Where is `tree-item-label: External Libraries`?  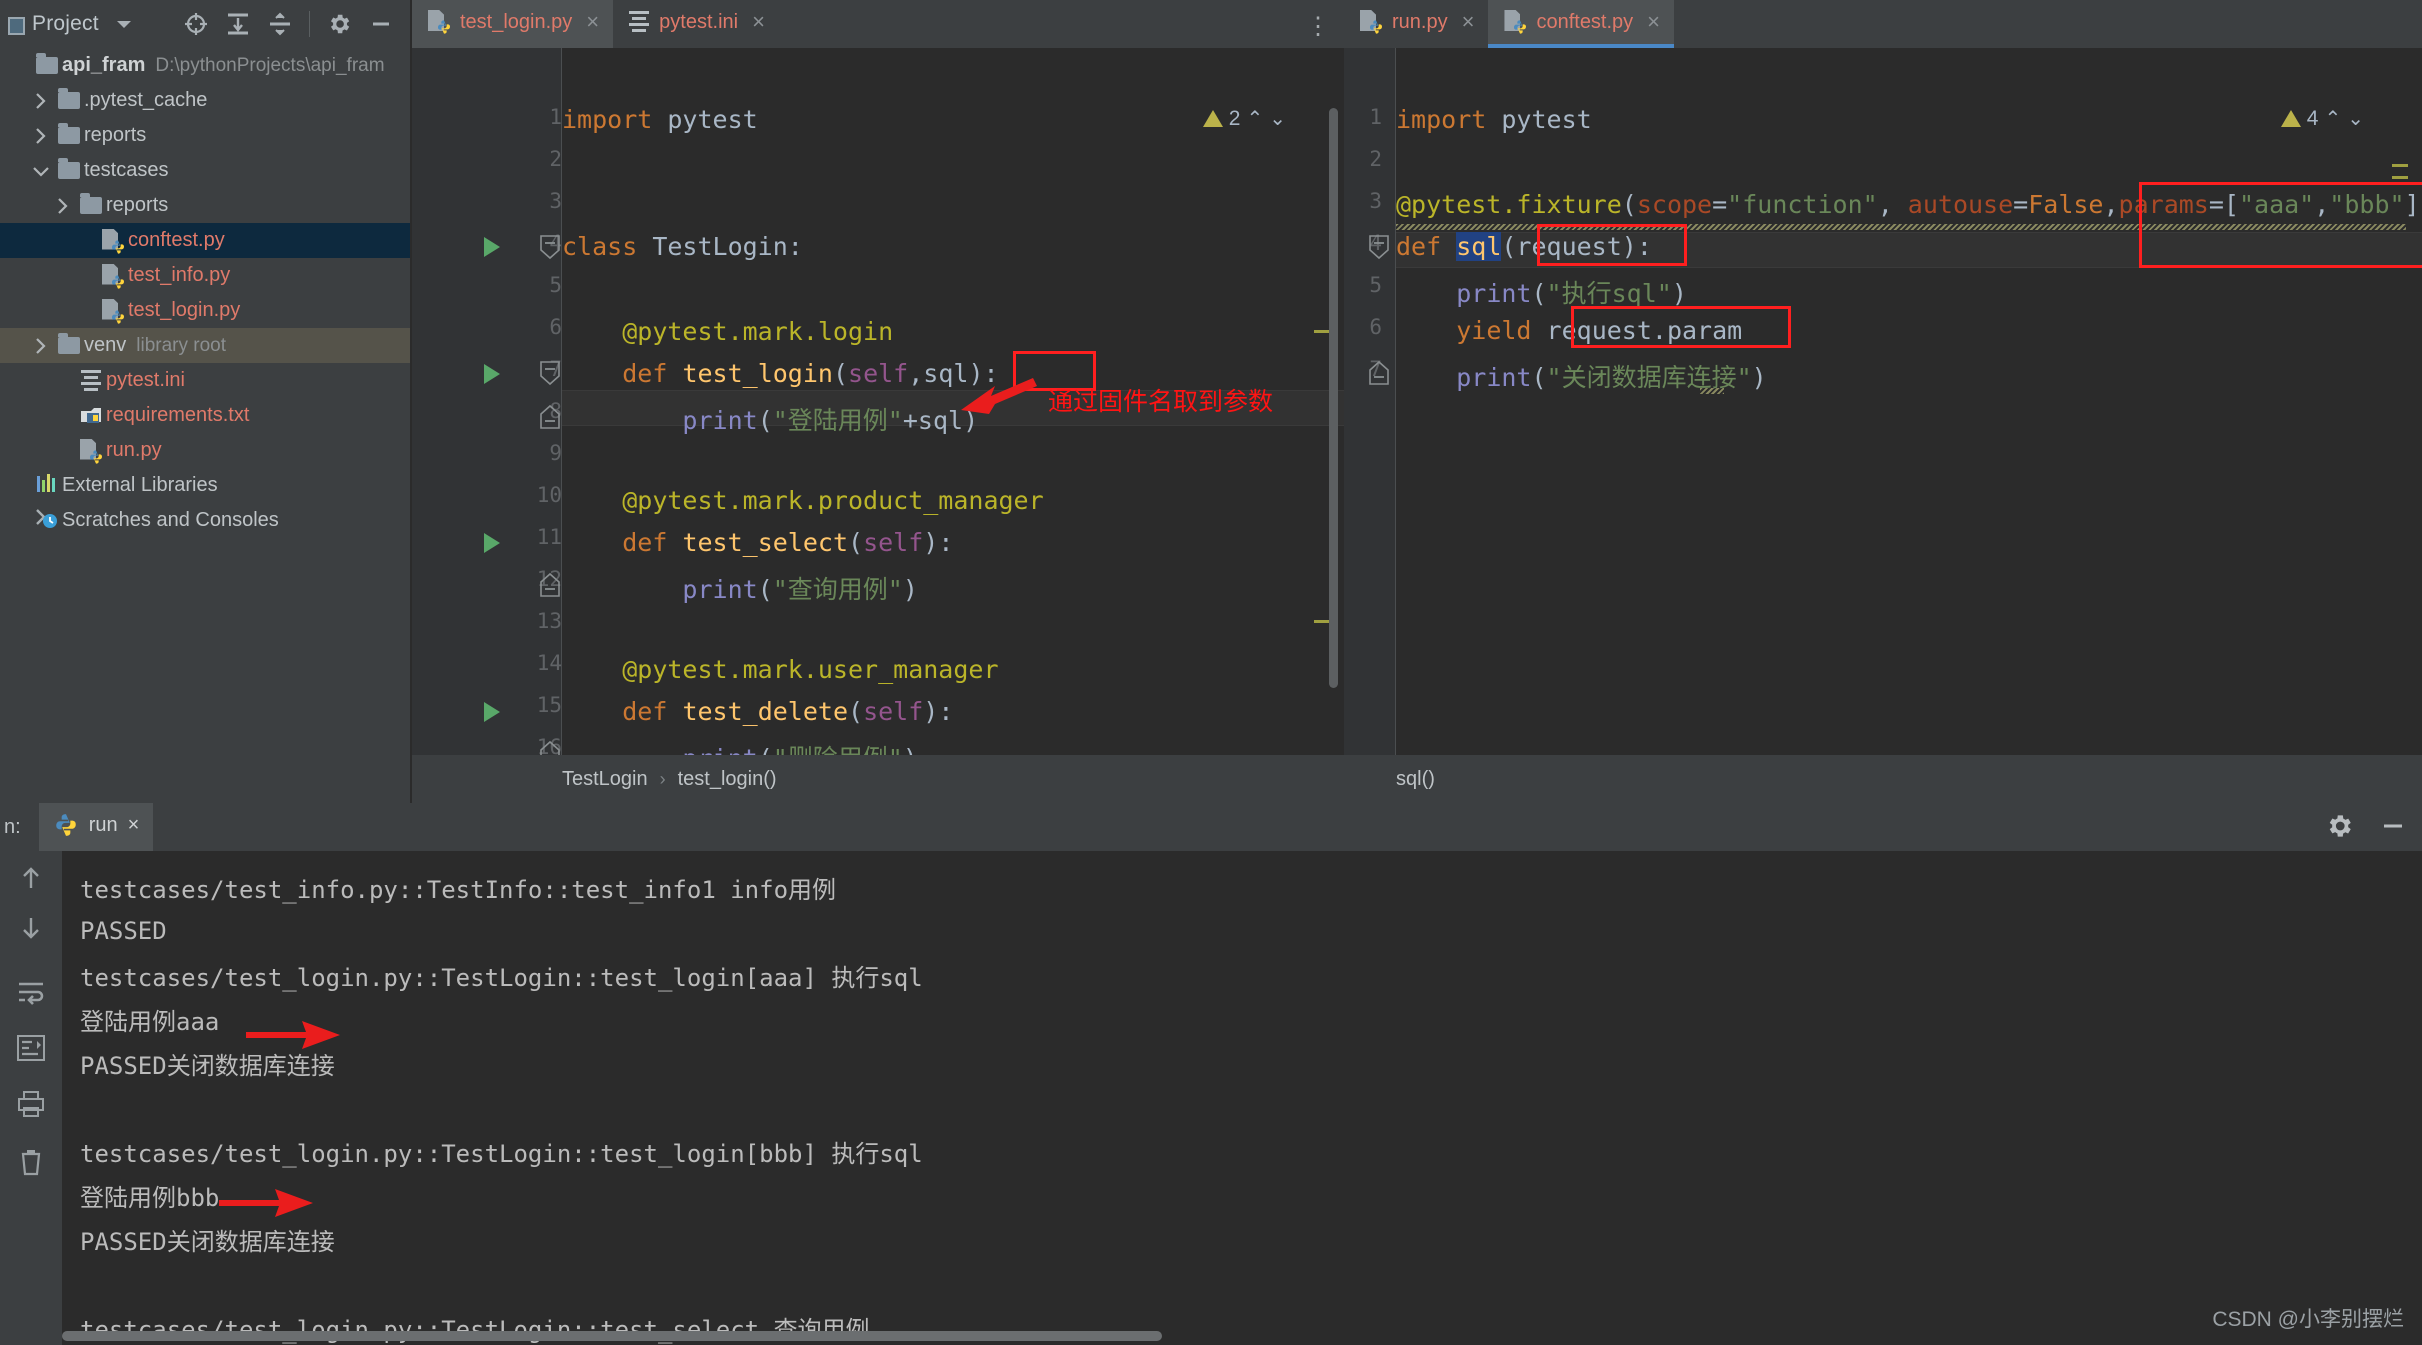
tree-item-label: External Libraries is located at coordinates (140, 485).